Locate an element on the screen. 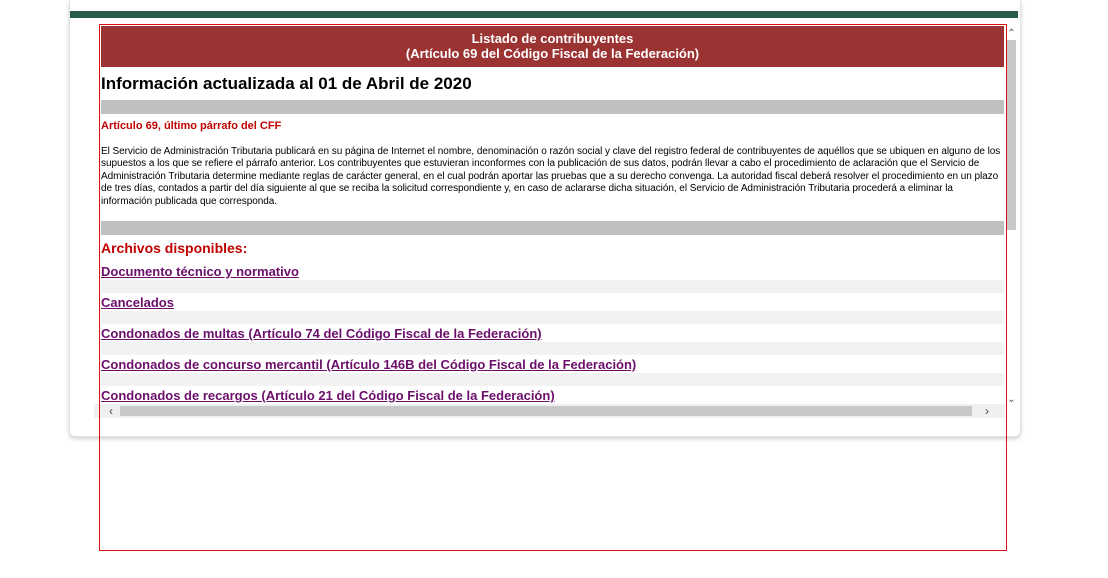  chevron-down-icon: ⌄ is located at coordinates (1011, 400).